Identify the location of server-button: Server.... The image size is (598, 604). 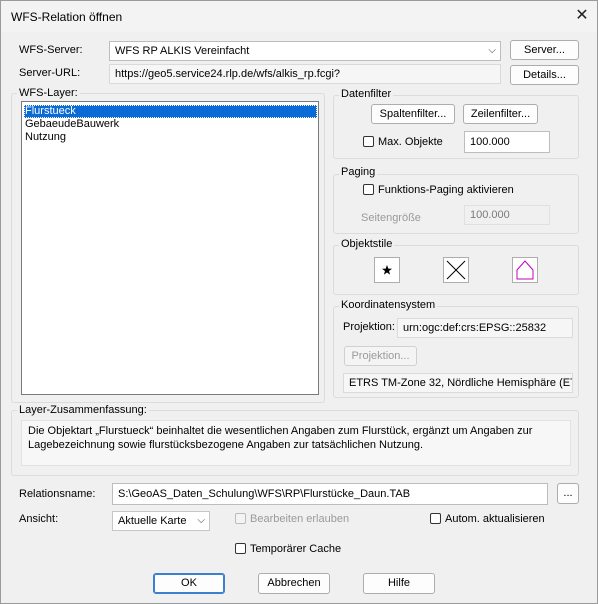
(544, 50).